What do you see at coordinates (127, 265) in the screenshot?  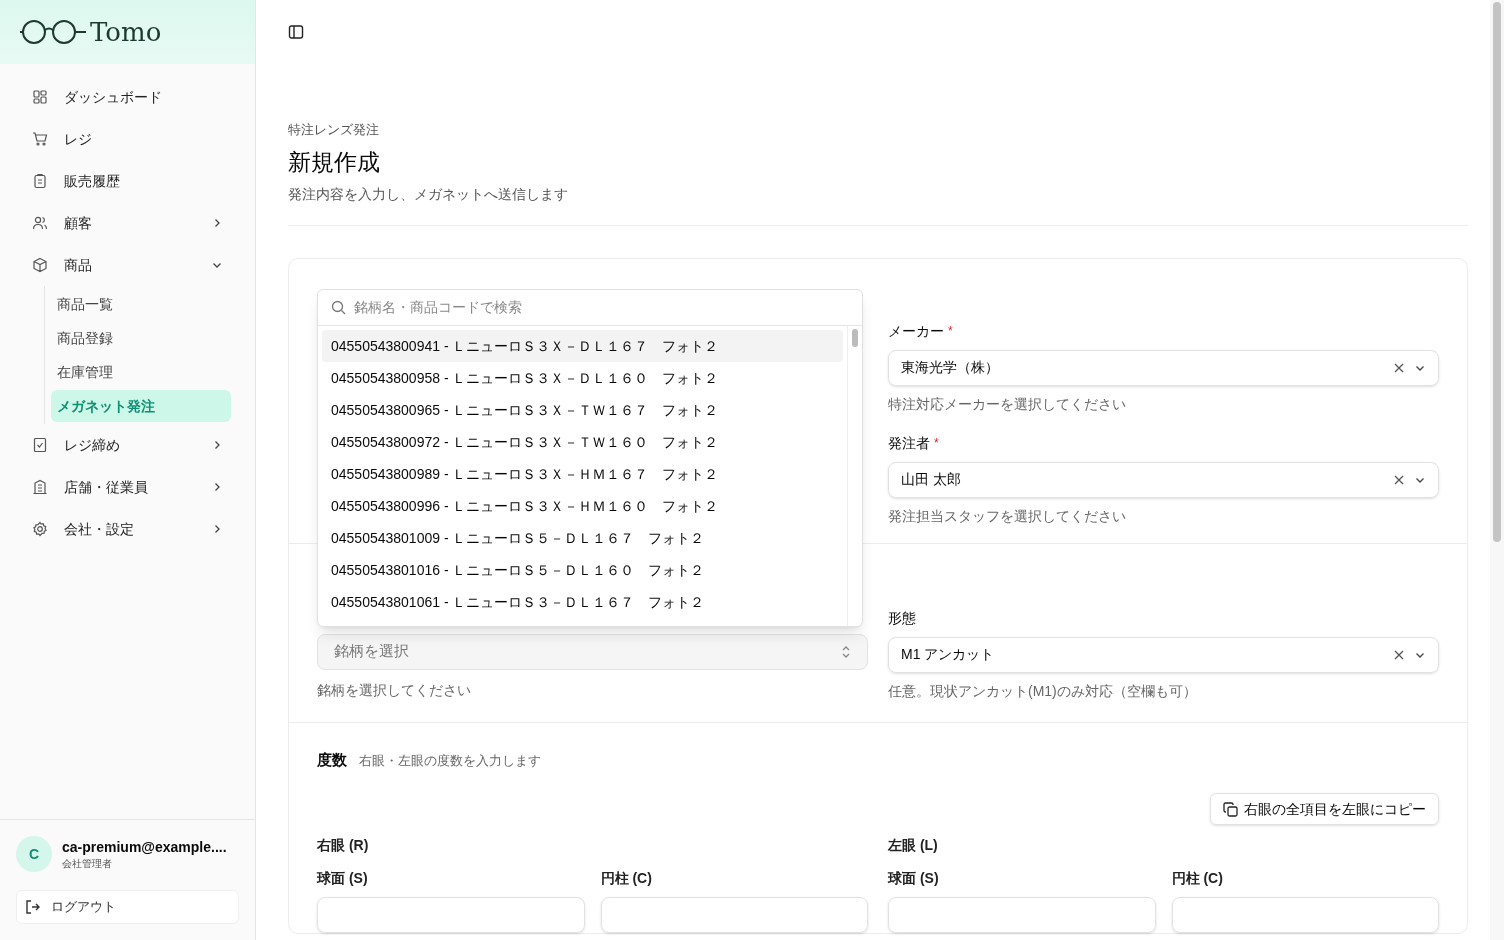 I see `sidebar-item: 商品` at bounding box center [127, 265].